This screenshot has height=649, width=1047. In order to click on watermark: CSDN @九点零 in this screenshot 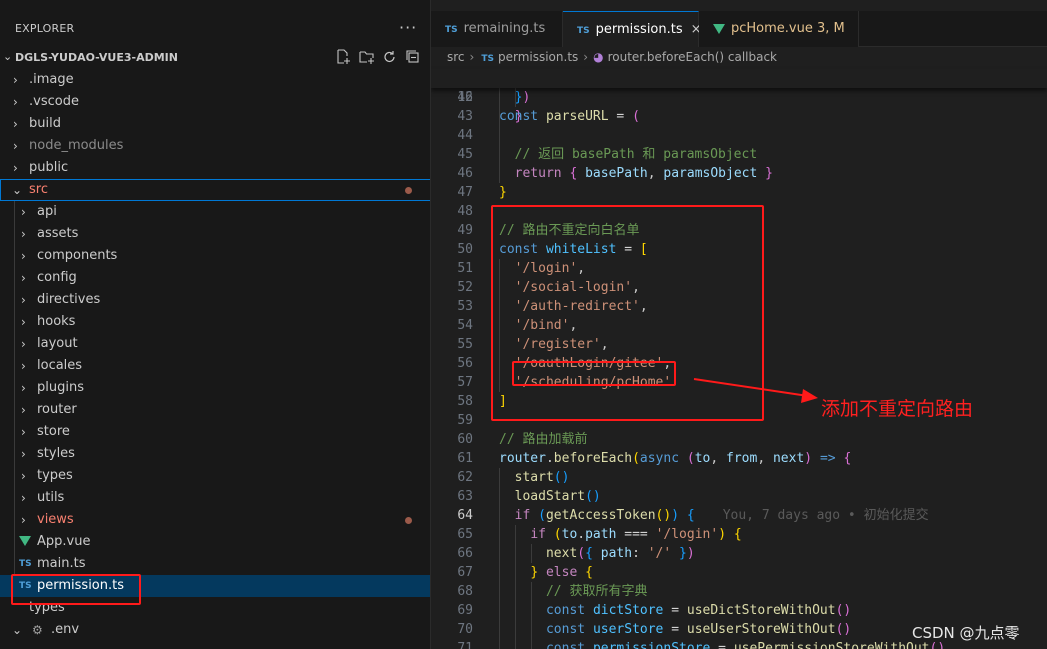, I will do `click(966, 633)`.